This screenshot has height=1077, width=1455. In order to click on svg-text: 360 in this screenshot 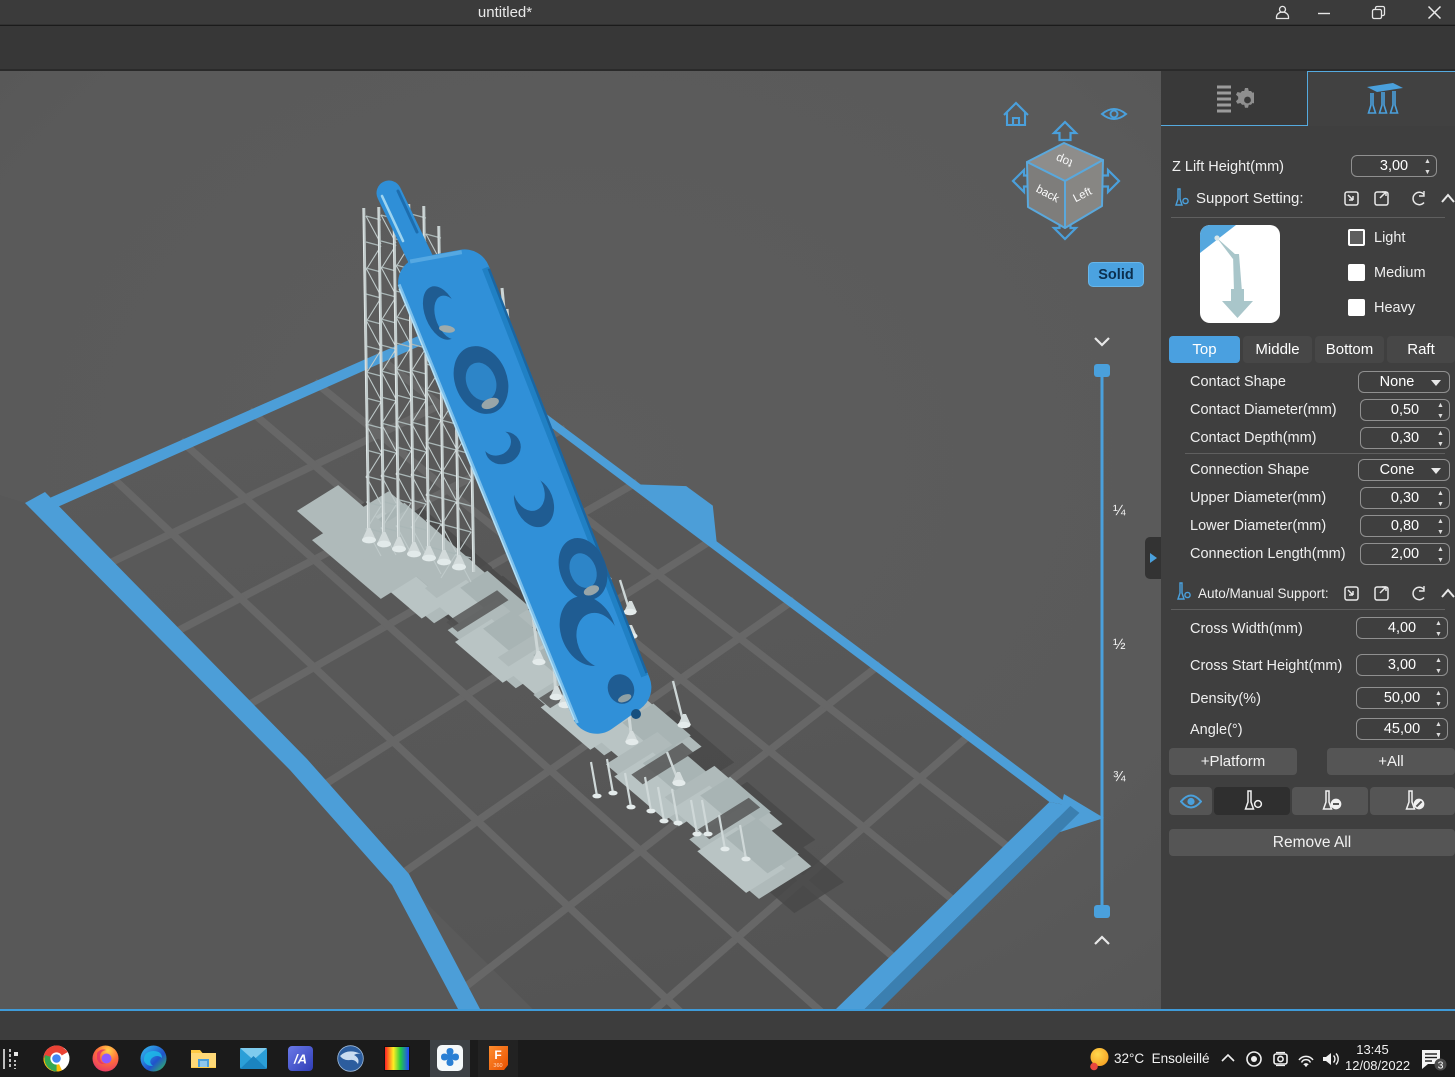, I will do `click(497, 1066)`.